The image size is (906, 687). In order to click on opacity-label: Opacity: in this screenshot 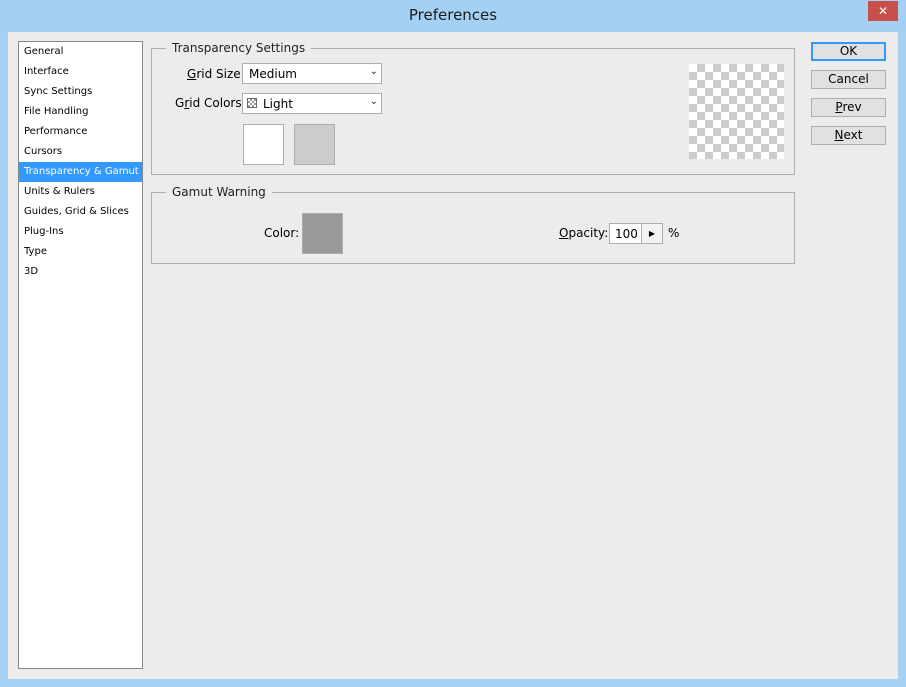, I will do `click(584, 233)`.